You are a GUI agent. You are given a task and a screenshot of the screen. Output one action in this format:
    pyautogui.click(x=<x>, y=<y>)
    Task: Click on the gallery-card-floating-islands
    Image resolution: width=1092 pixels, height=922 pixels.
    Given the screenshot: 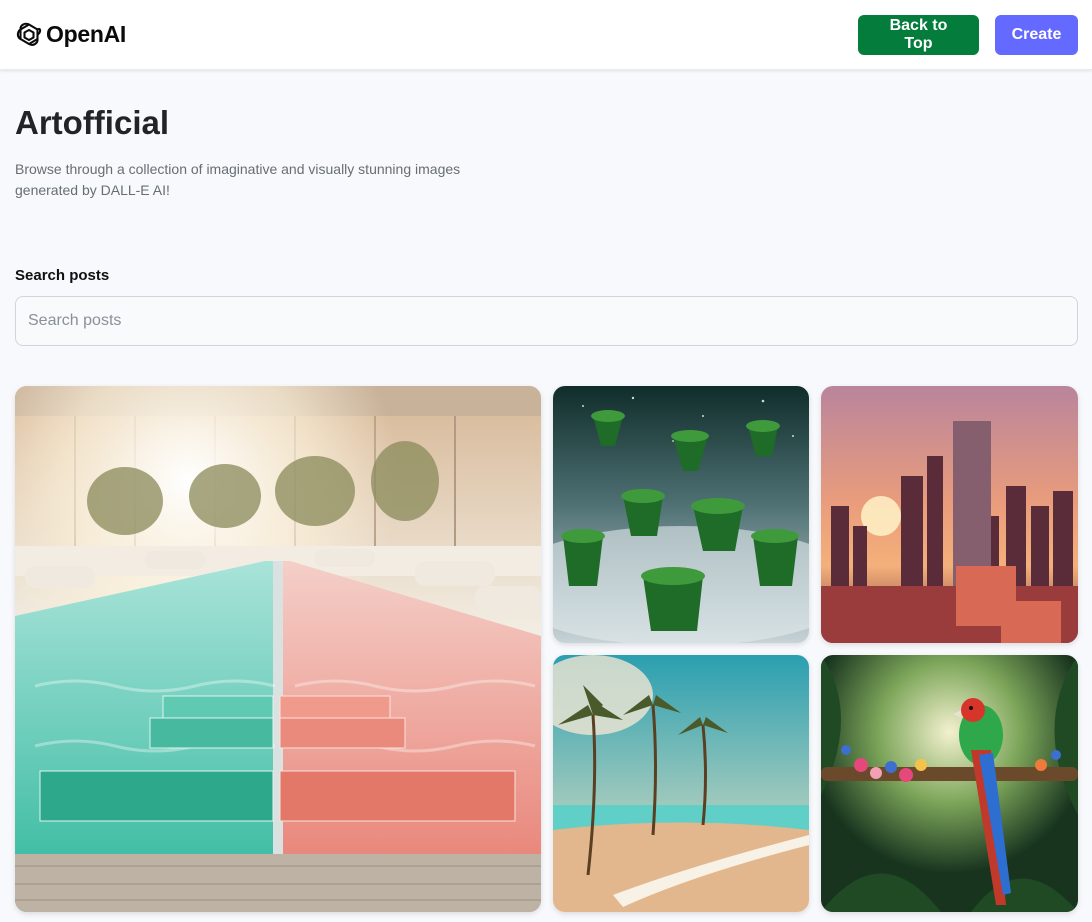 What is the action you would take?
    pyautogui.click(x=681, y=514)
    